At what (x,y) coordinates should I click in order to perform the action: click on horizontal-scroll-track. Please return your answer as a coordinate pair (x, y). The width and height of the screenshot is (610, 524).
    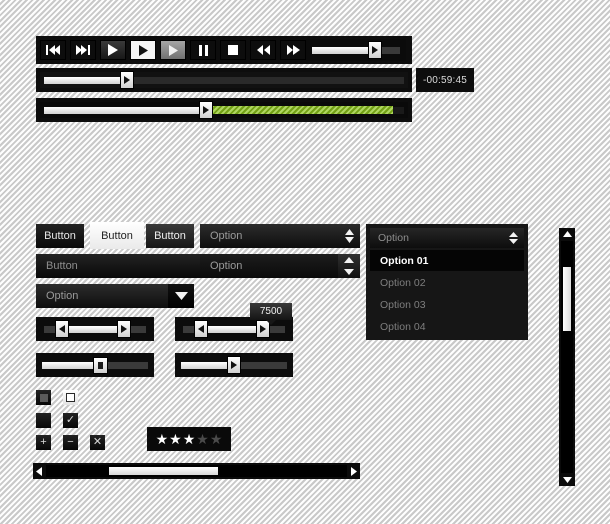
    Looking at the image, I should click on (196, 471).